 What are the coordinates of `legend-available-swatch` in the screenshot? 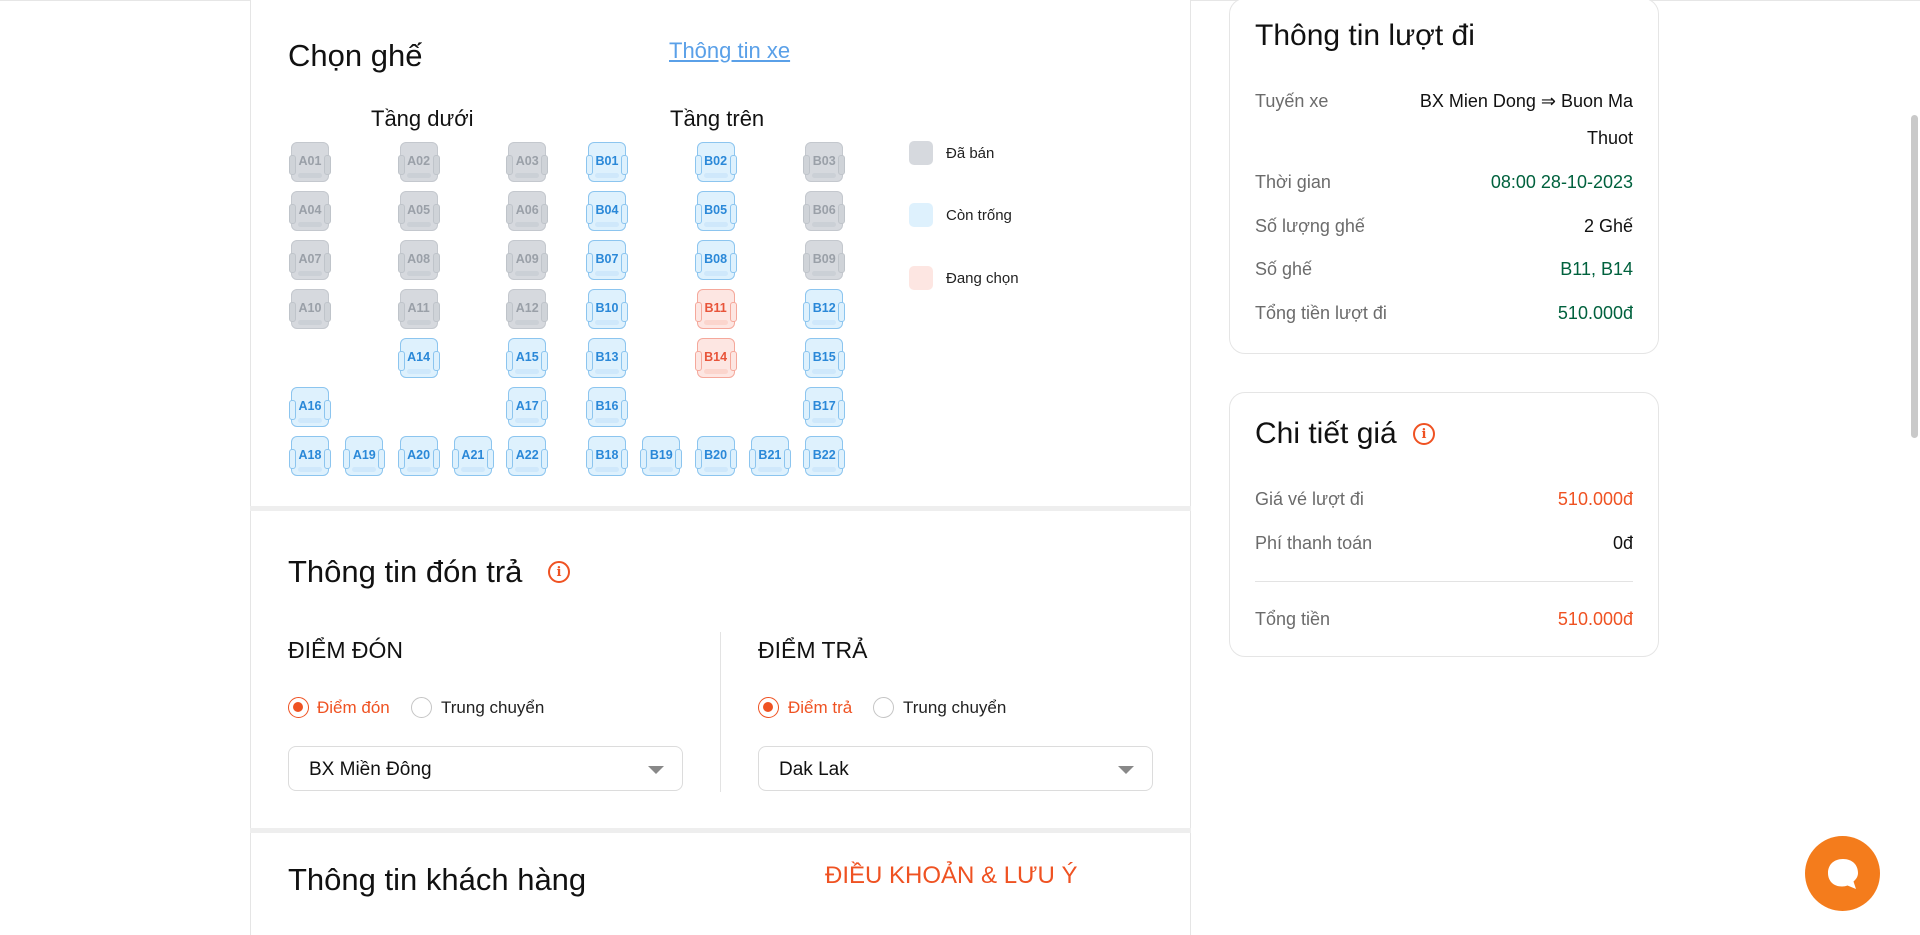 It's located at (921, 215).